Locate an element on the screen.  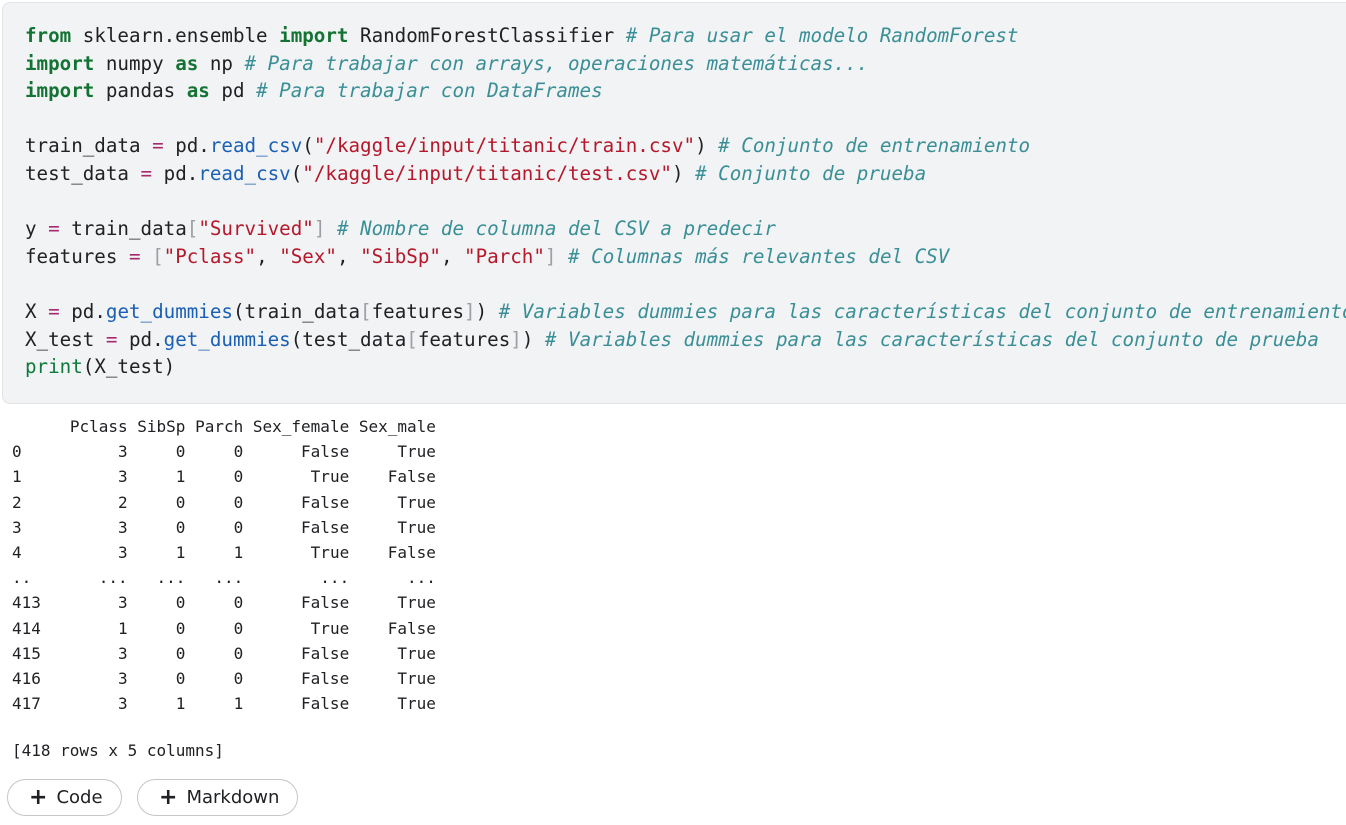
code-text: (test_data is located at coordinates (348, 339).